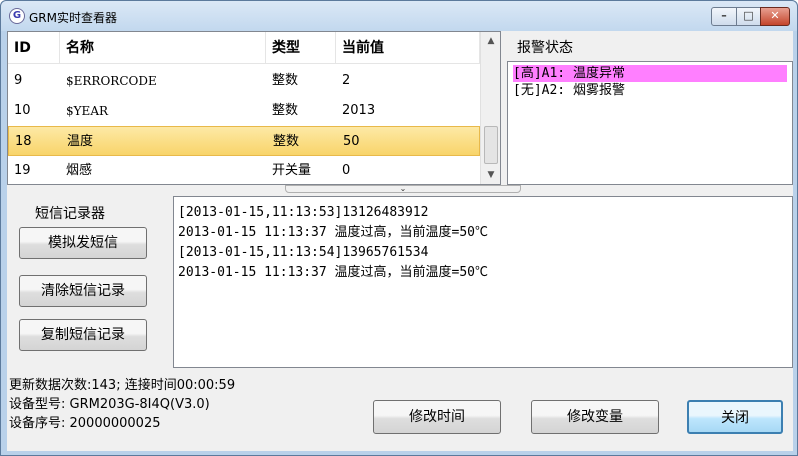  Describe the element at coordinates (303, 212) in the screenshot. I see `sms-log-line: [2013-01-15,11:13:53]13126483912` at that location.